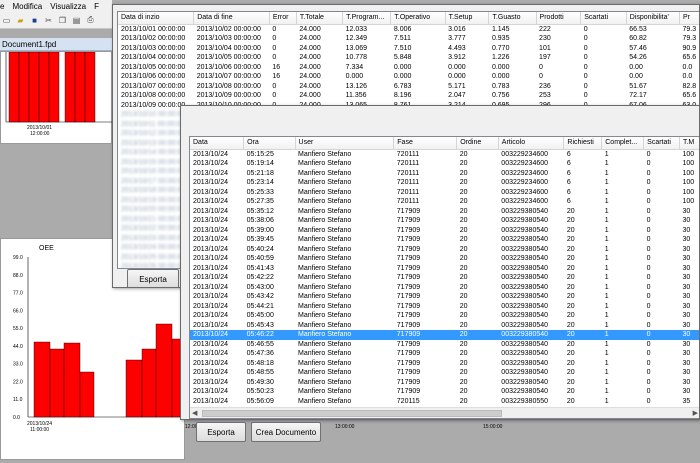 The image size is (700, 463). What do you see at coordinates (500, 86) in the screenshot?
I see `table-cell: 0.783` at bounding box center [500, 86].